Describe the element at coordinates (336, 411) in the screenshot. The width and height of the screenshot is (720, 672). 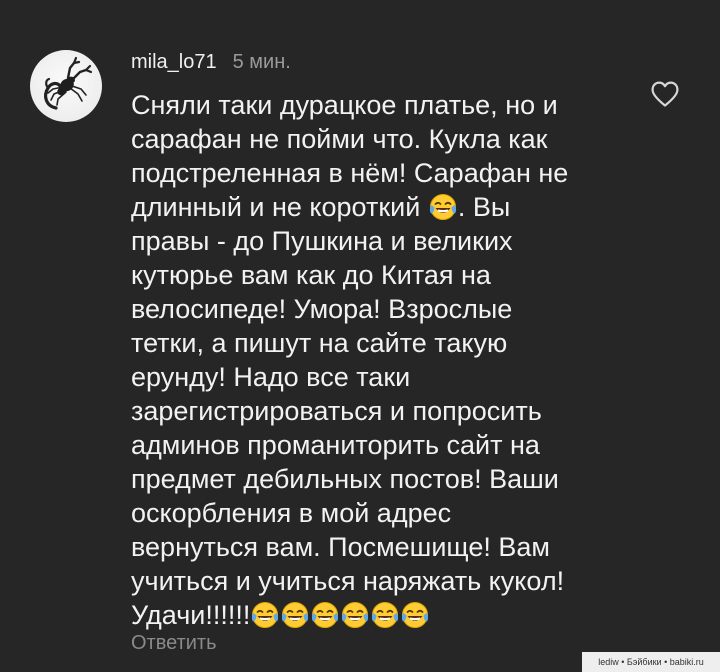
I see `comment-line-text: зарегистрироваться и попросить` at that location.